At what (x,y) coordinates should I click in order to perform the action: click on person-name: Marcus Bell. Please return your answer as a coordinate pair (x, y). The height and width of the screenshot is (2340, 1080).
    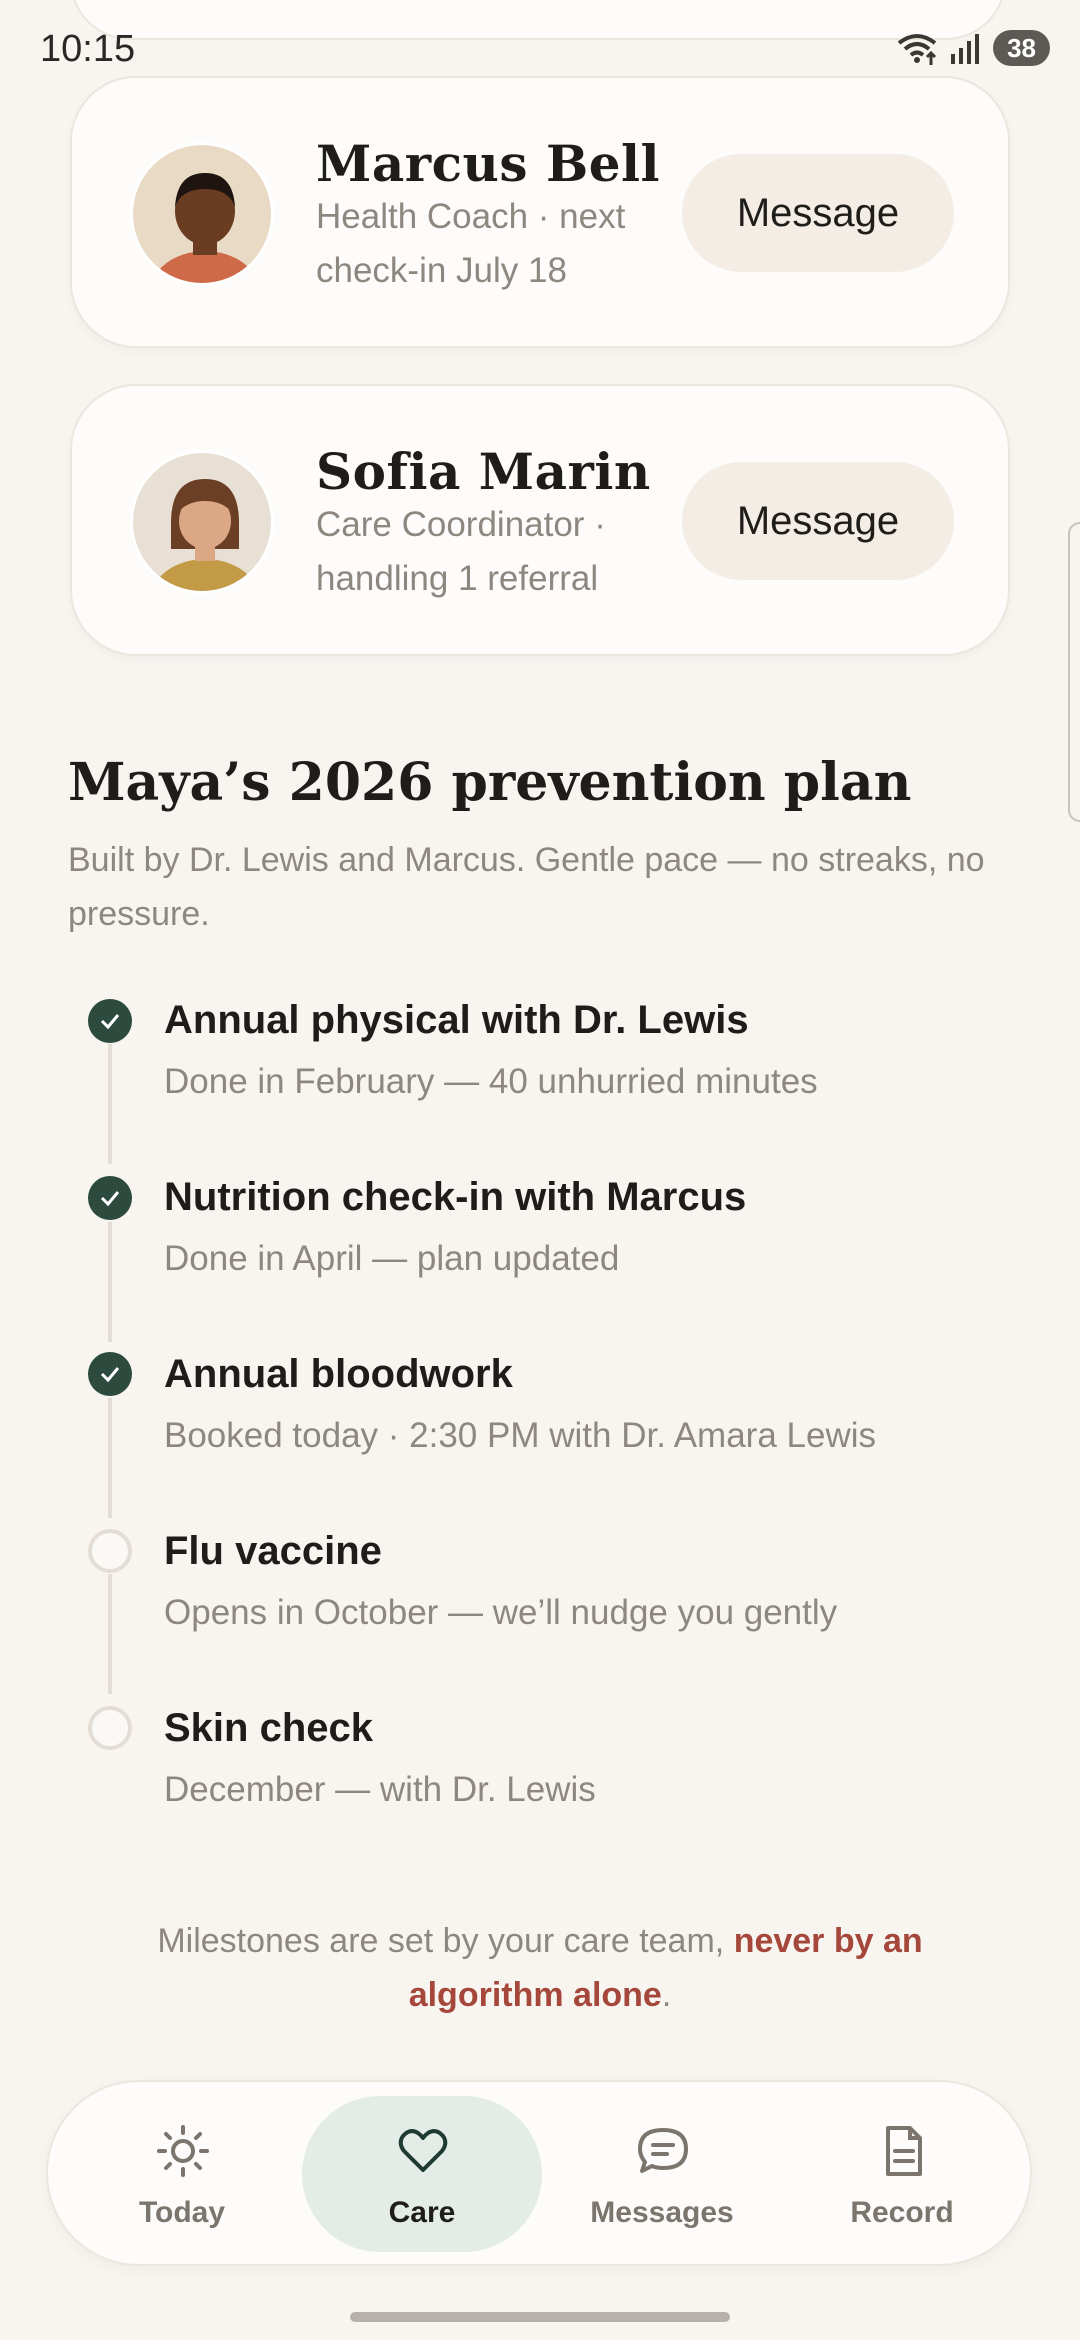
    Looking at the image, I should click on (488, 163).